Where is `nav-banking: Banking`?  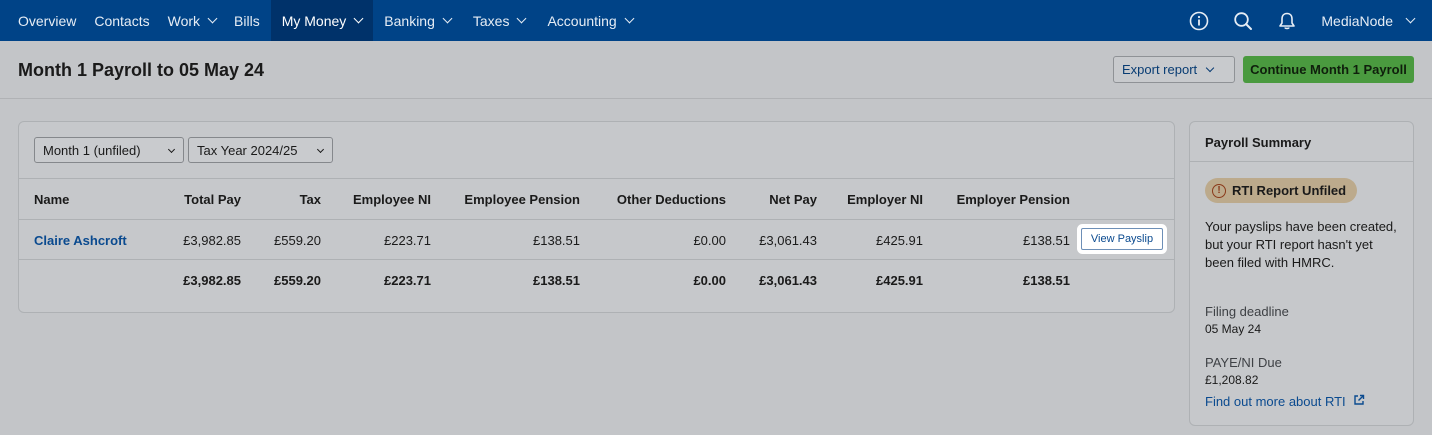 nav-banking: Banking is located at coordinates (416, 20).